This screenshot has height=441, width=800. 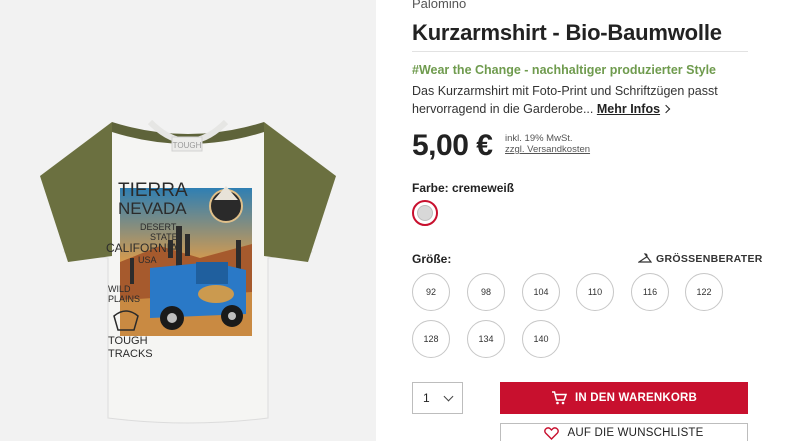 I want to click on print-text-desert: DESERT, so click(x=158, y=227).